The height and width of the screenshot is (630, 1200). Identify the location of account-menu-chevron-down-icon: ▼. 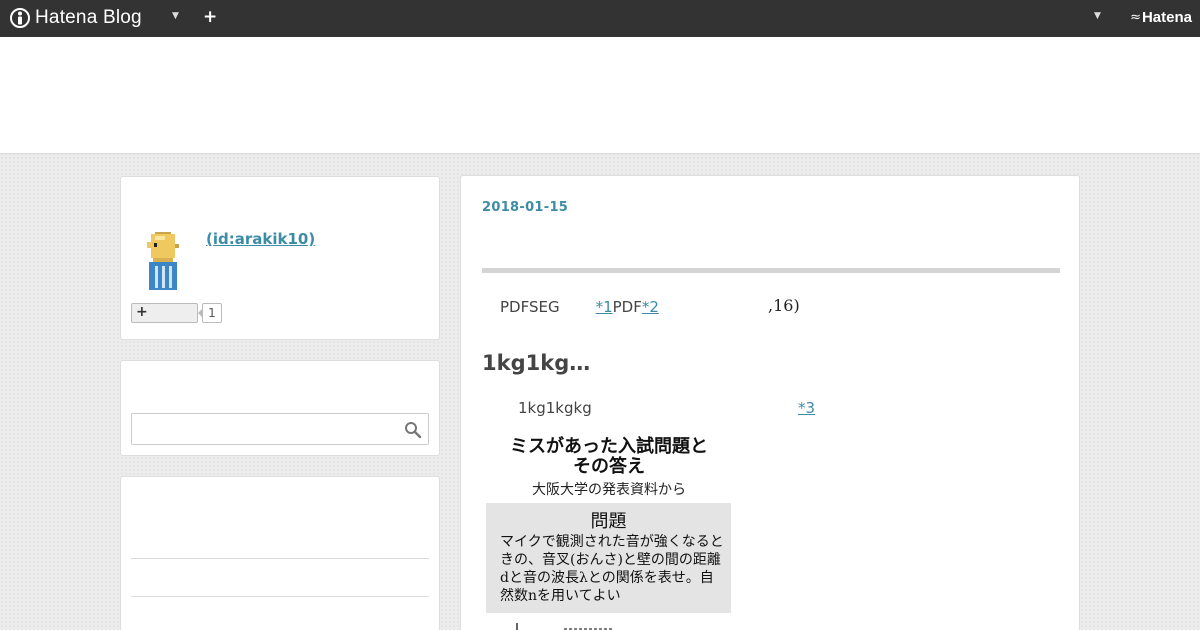
(1097, 16).